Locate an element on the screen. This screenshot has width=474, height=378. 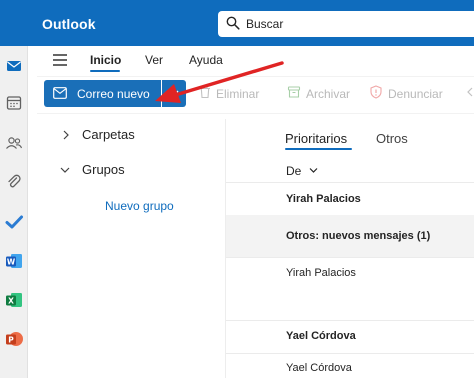
svg-text: X is located at coordinates (11, 301).